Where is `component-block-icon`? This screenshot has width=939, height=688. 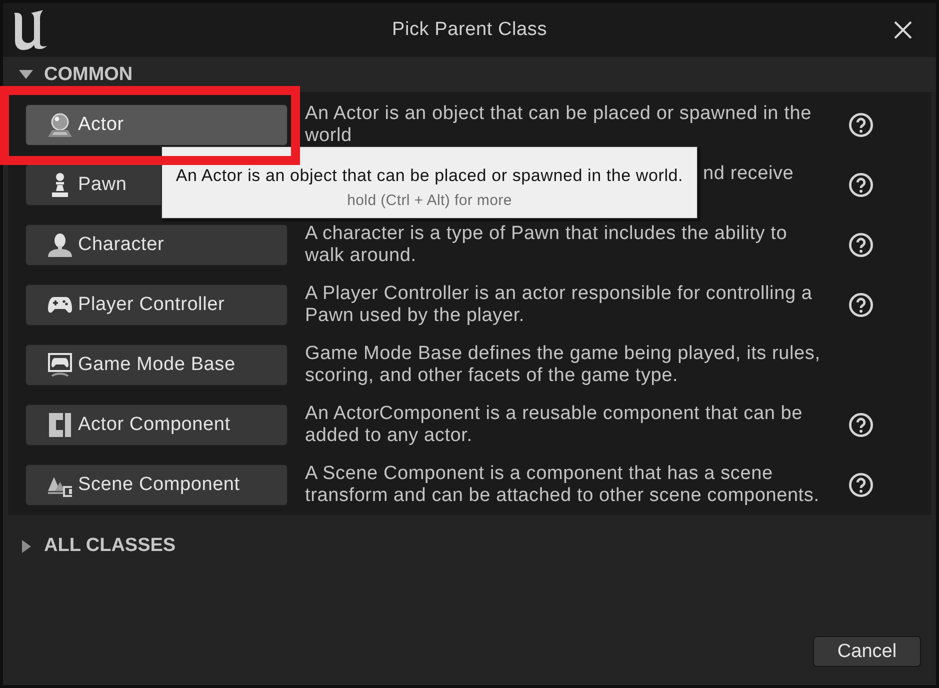 component-block-icon is located at coordinates (60, 425).